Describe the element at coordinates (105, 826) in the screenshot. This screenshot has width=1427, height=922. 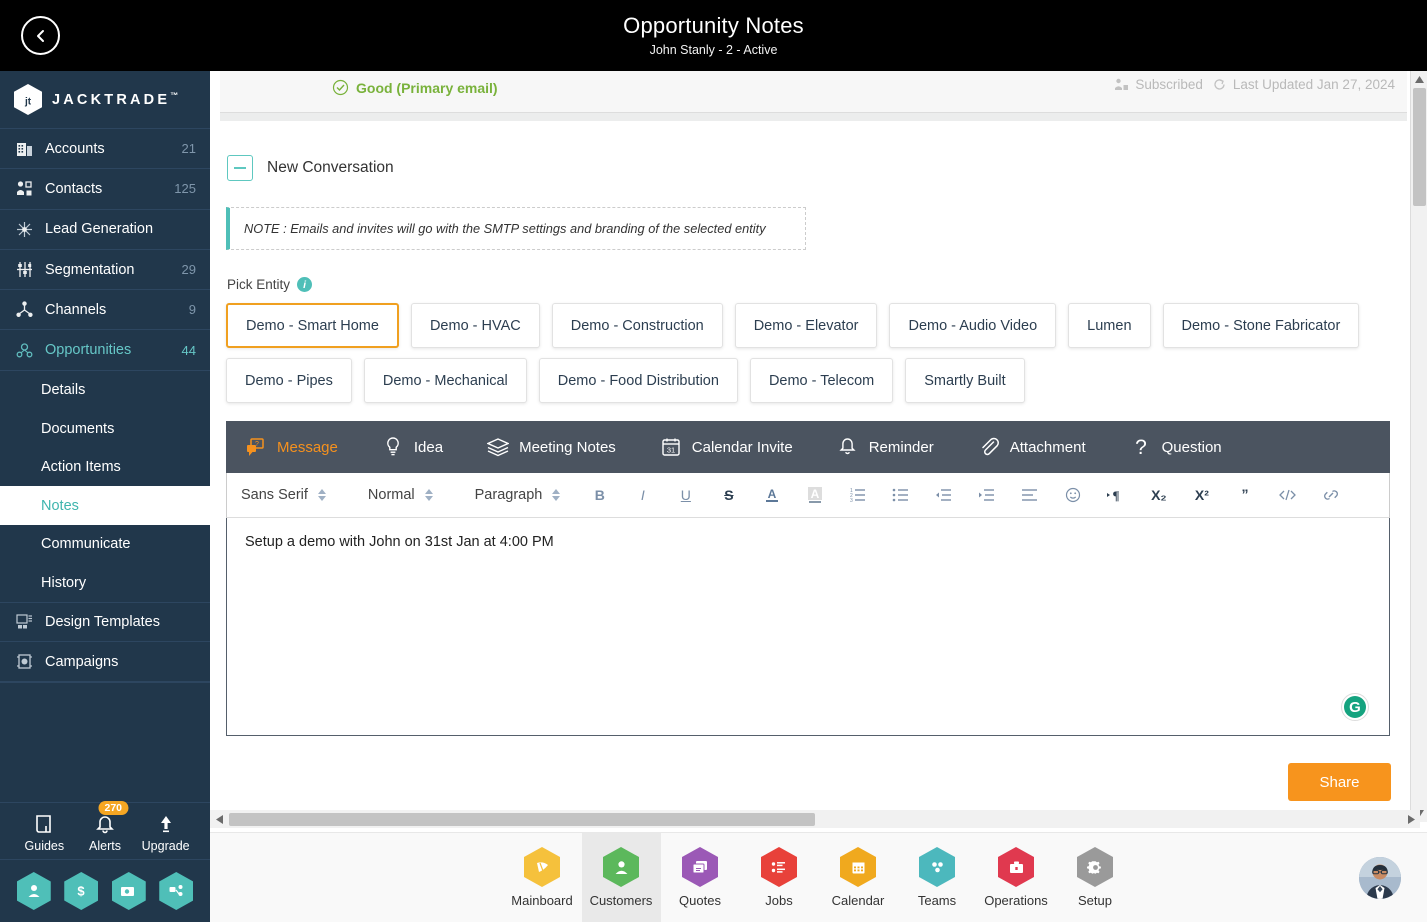
I see `alerts-button: 270 Alerts` at that location.